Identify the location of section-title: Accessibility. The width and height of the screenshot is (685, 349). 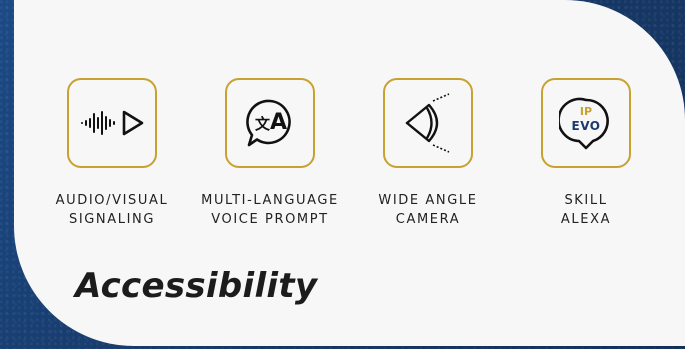
(196, 286).